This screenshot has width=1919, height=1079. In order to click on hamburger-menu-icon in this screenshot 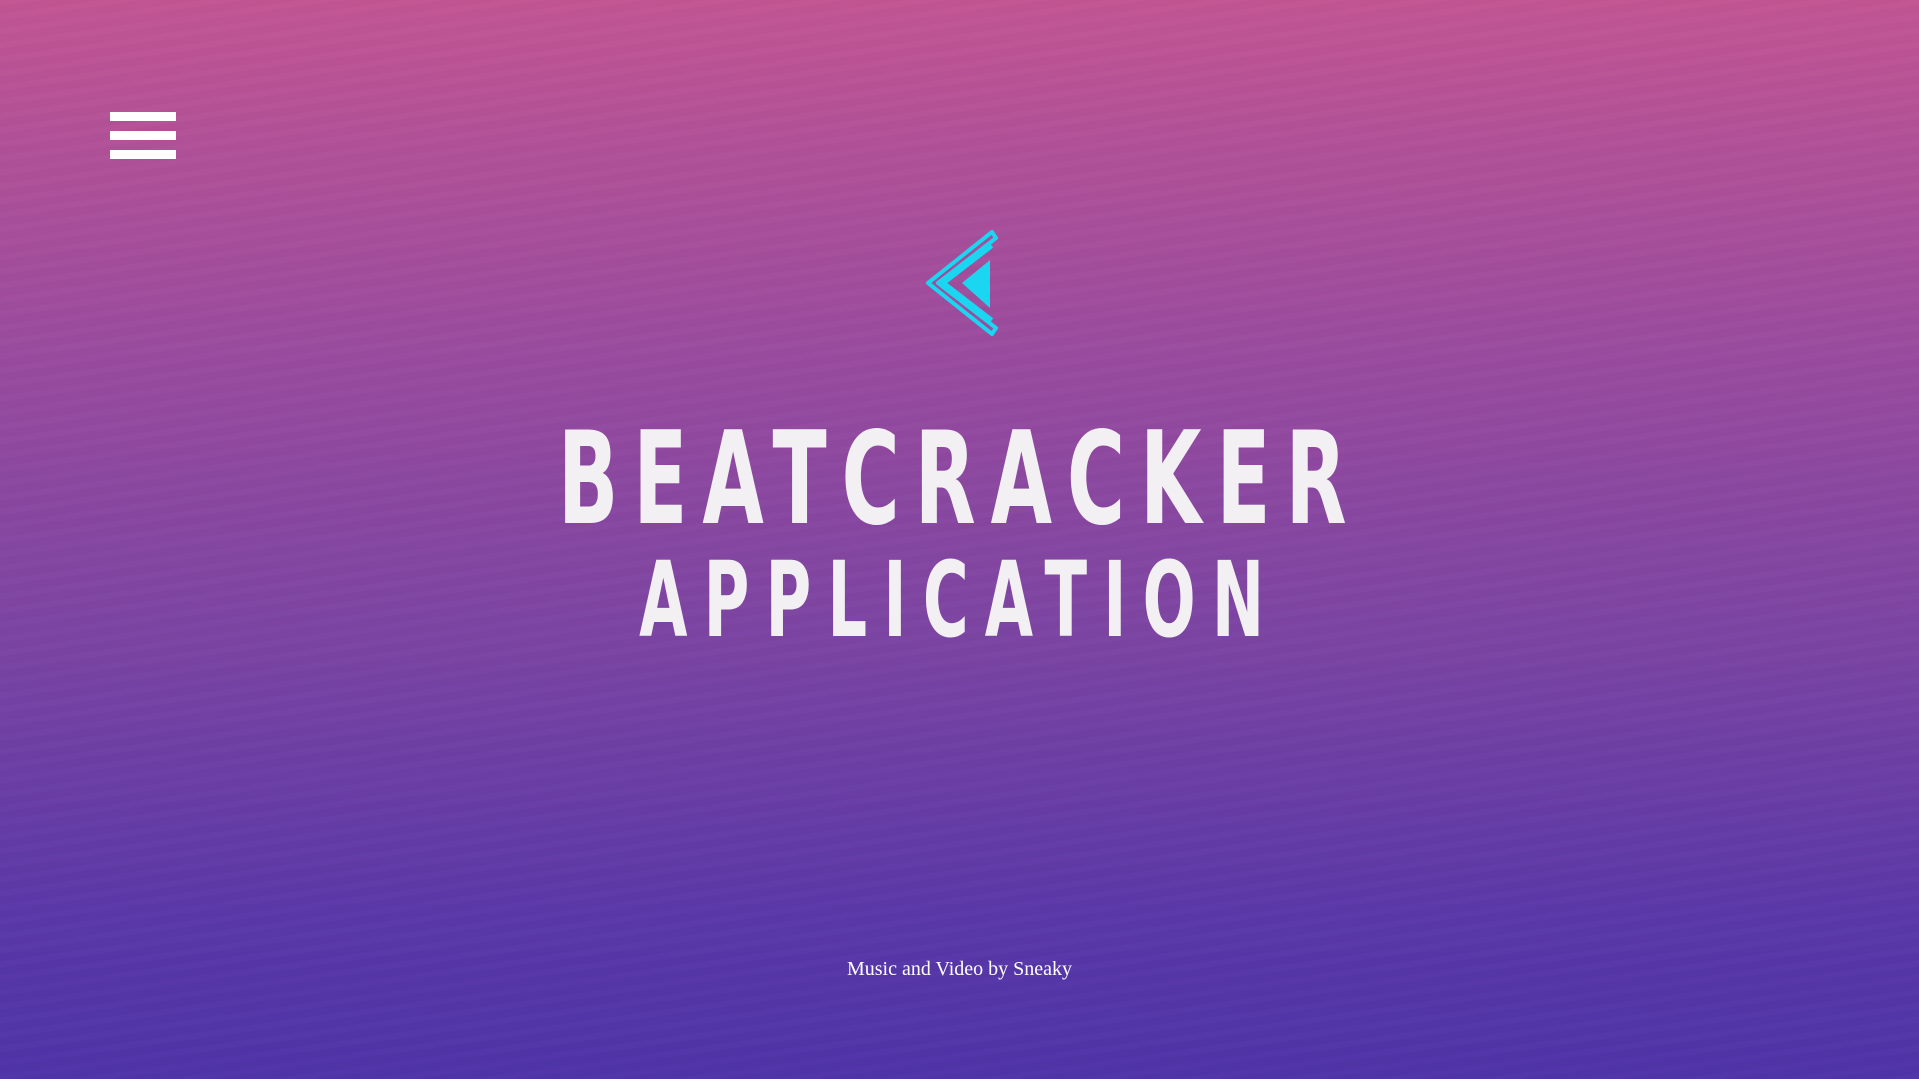, I will do `click(143, 136)`.